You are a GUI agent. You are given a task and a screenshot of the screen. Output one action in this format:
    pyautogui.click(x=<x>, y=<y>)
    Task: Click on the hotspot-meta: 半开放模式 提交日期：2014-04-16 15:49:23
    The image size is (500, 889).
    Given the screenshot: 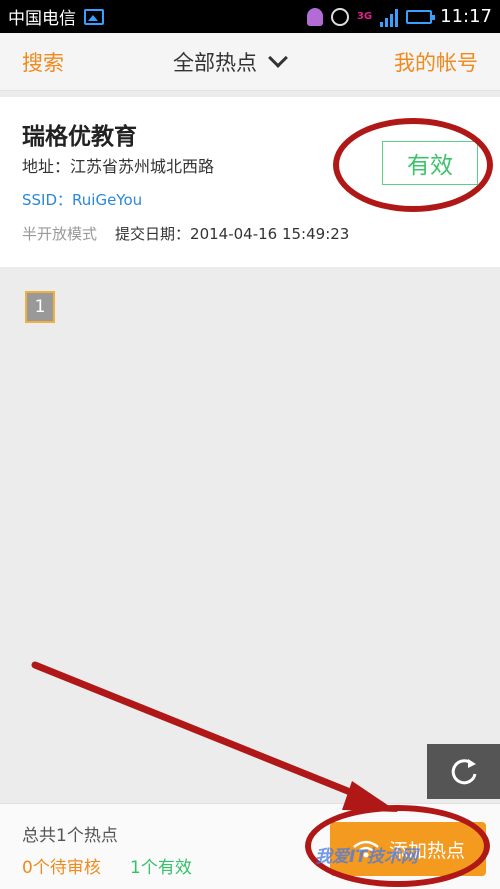 What is the action you would take?
    pyautogui.click(x=185, y=233)
    